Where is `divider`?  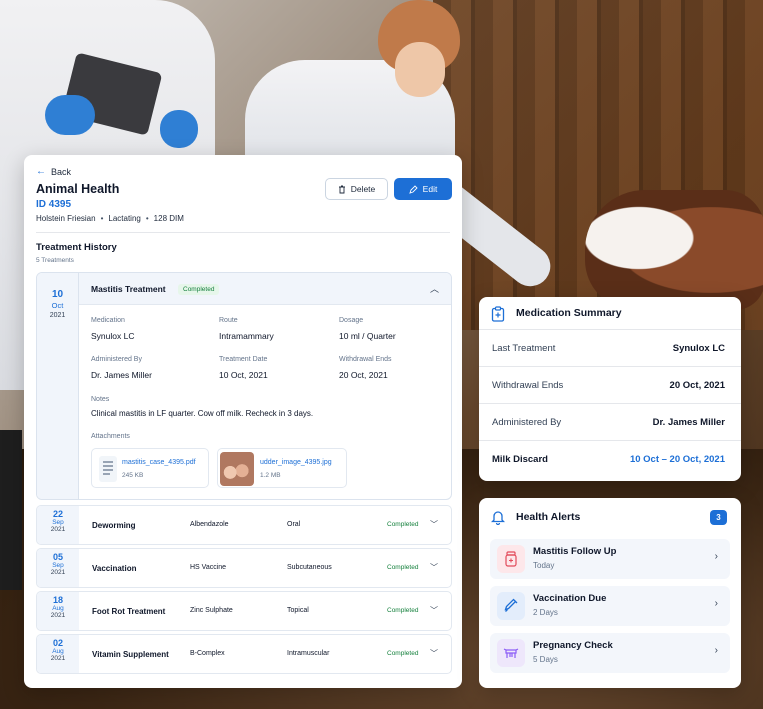 divider is located at coordinates (243, 232).